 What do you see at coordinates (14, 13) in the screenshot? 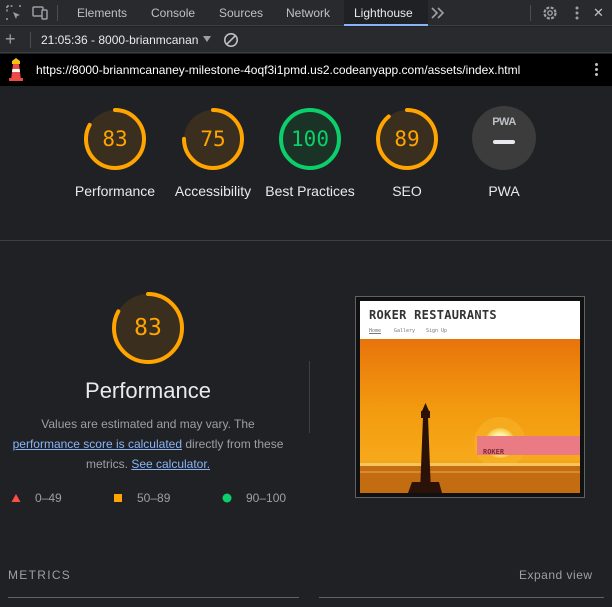
I see `inspect-icon` at bounding box center [14, 13].